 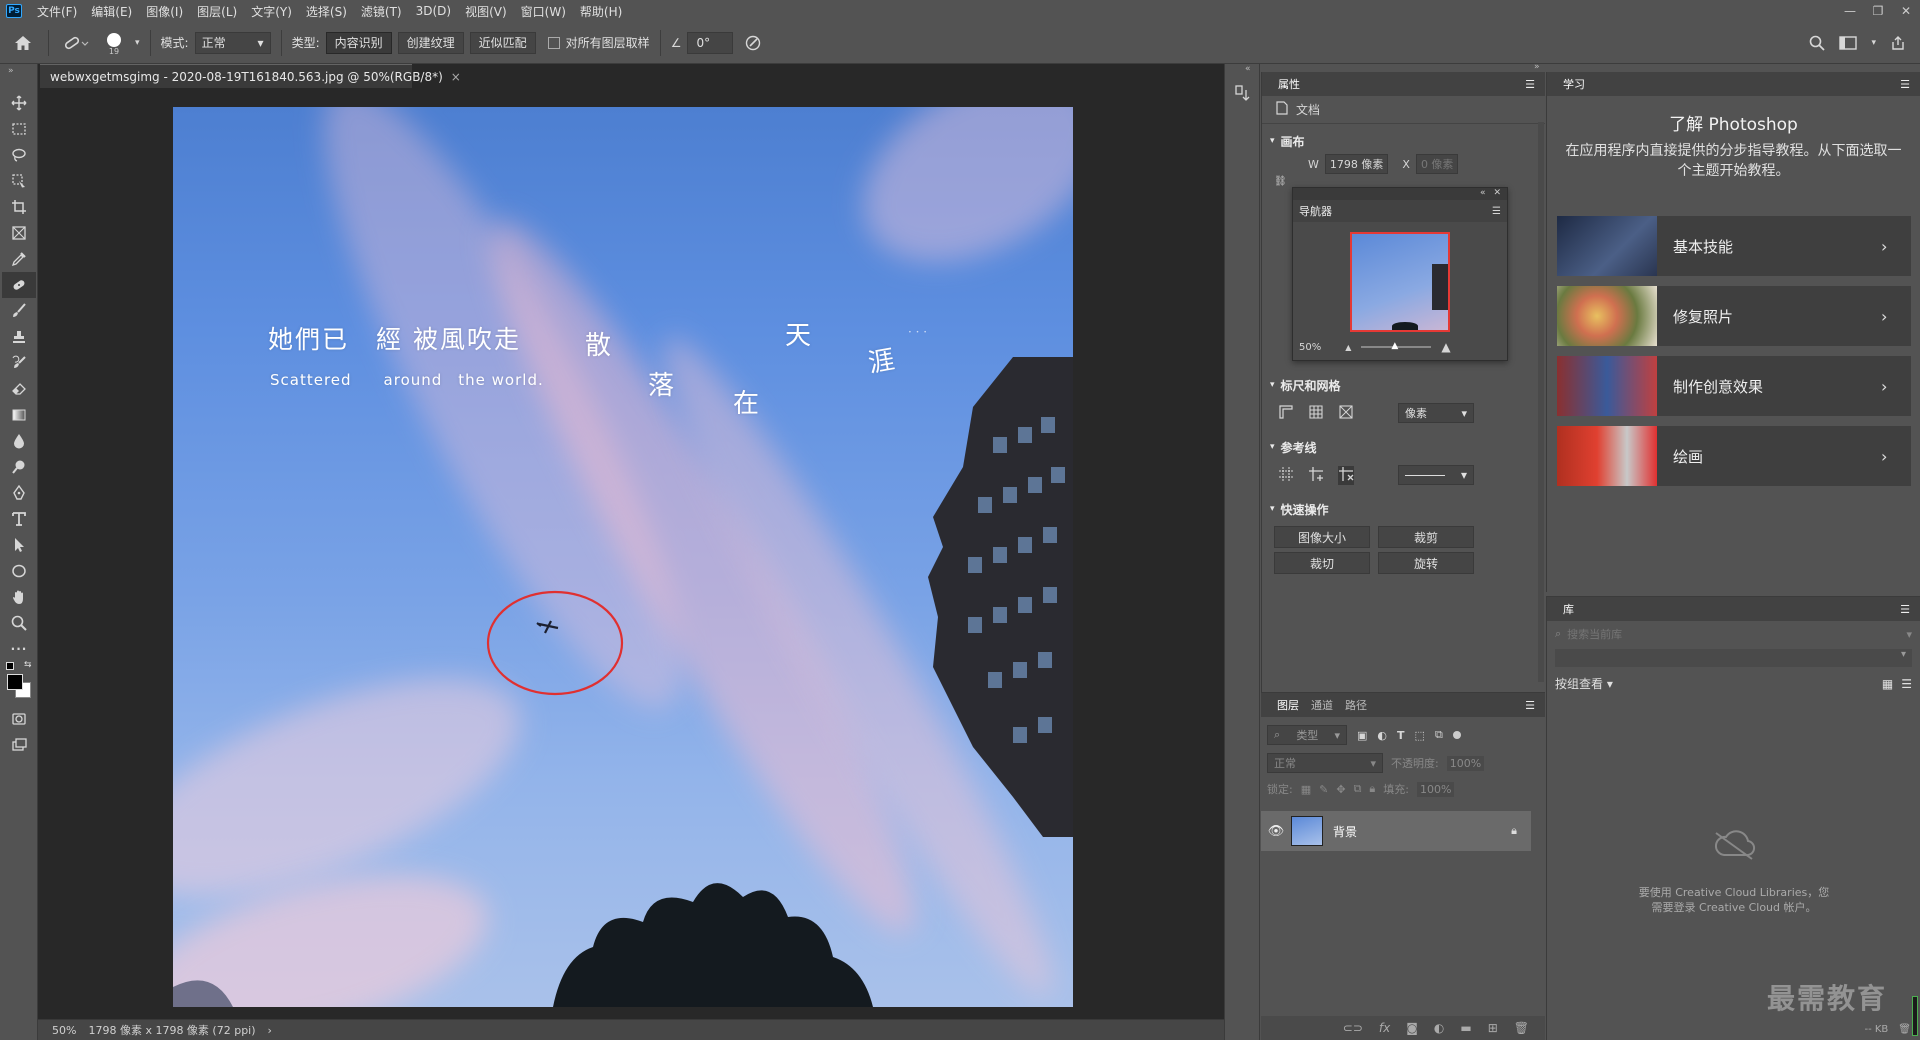 I want to click on angle-input: 0°, so click(x=710, y=42).